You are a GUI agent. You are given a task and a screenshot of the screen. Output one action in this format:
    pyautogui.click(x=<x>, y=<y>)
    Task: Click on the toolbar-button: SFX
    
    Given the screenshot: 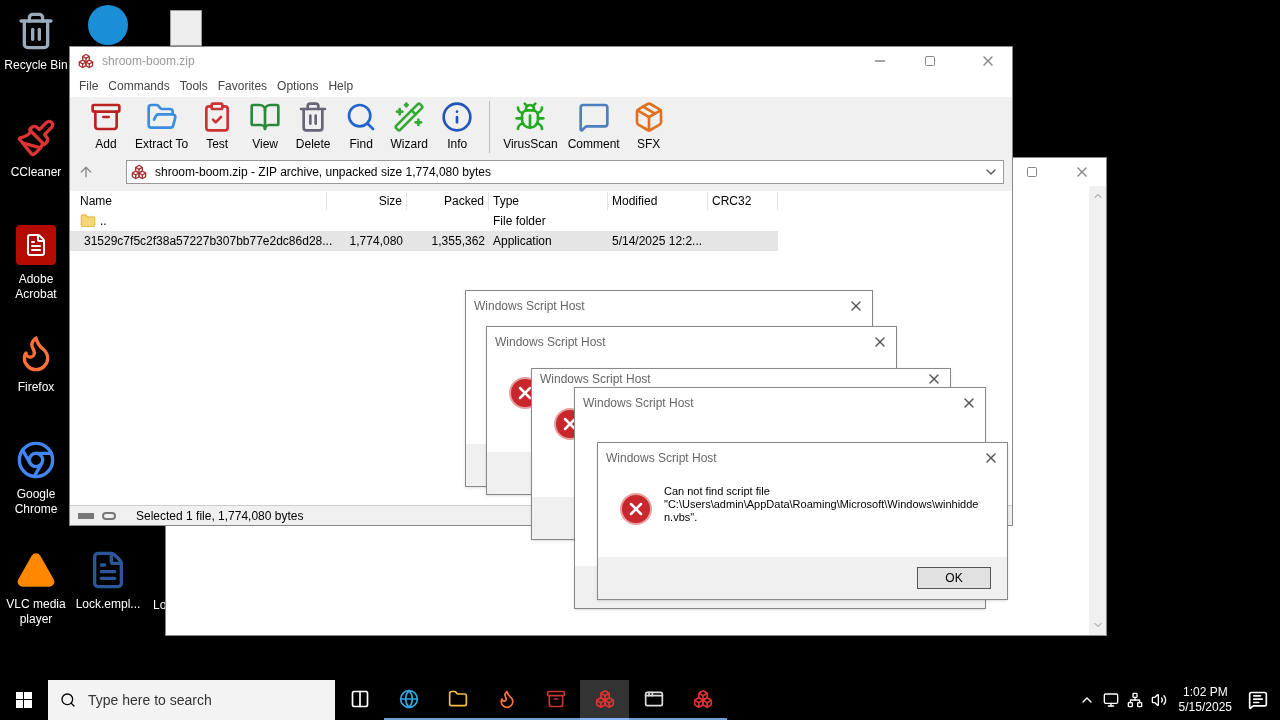 What is the action you would take?
    pyautogui.click(x=648, y=127)
    